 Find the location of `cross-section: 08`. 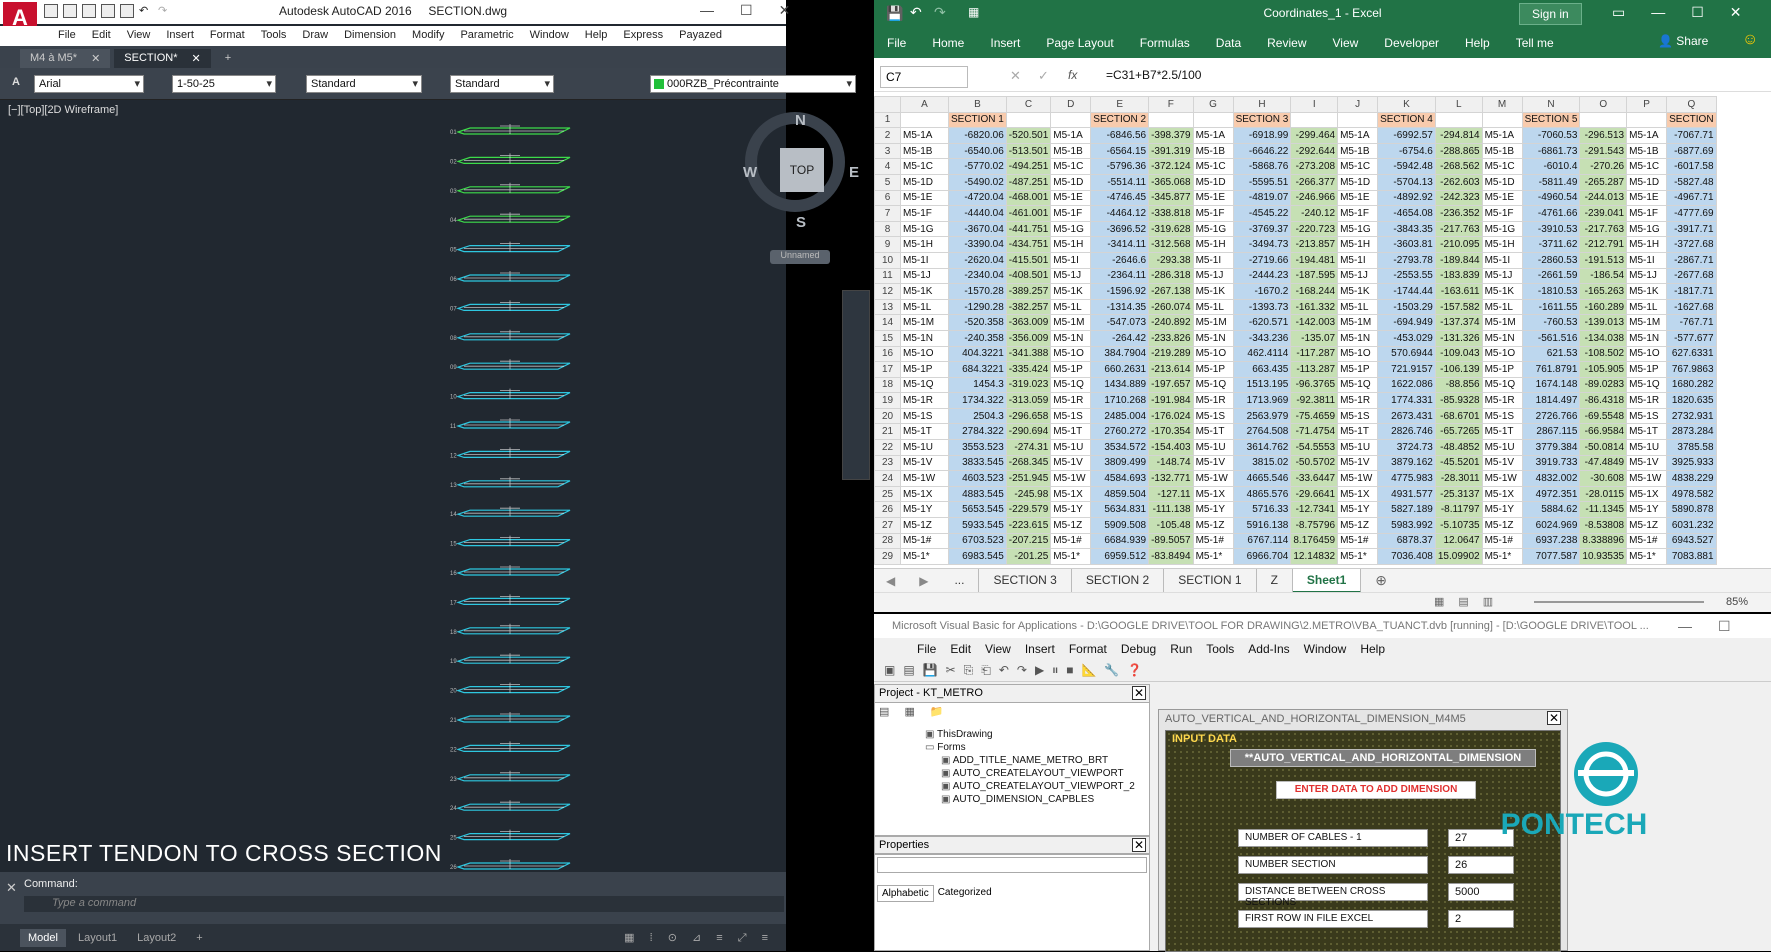

cross-section: 08 is located at coordinates (510, 335).